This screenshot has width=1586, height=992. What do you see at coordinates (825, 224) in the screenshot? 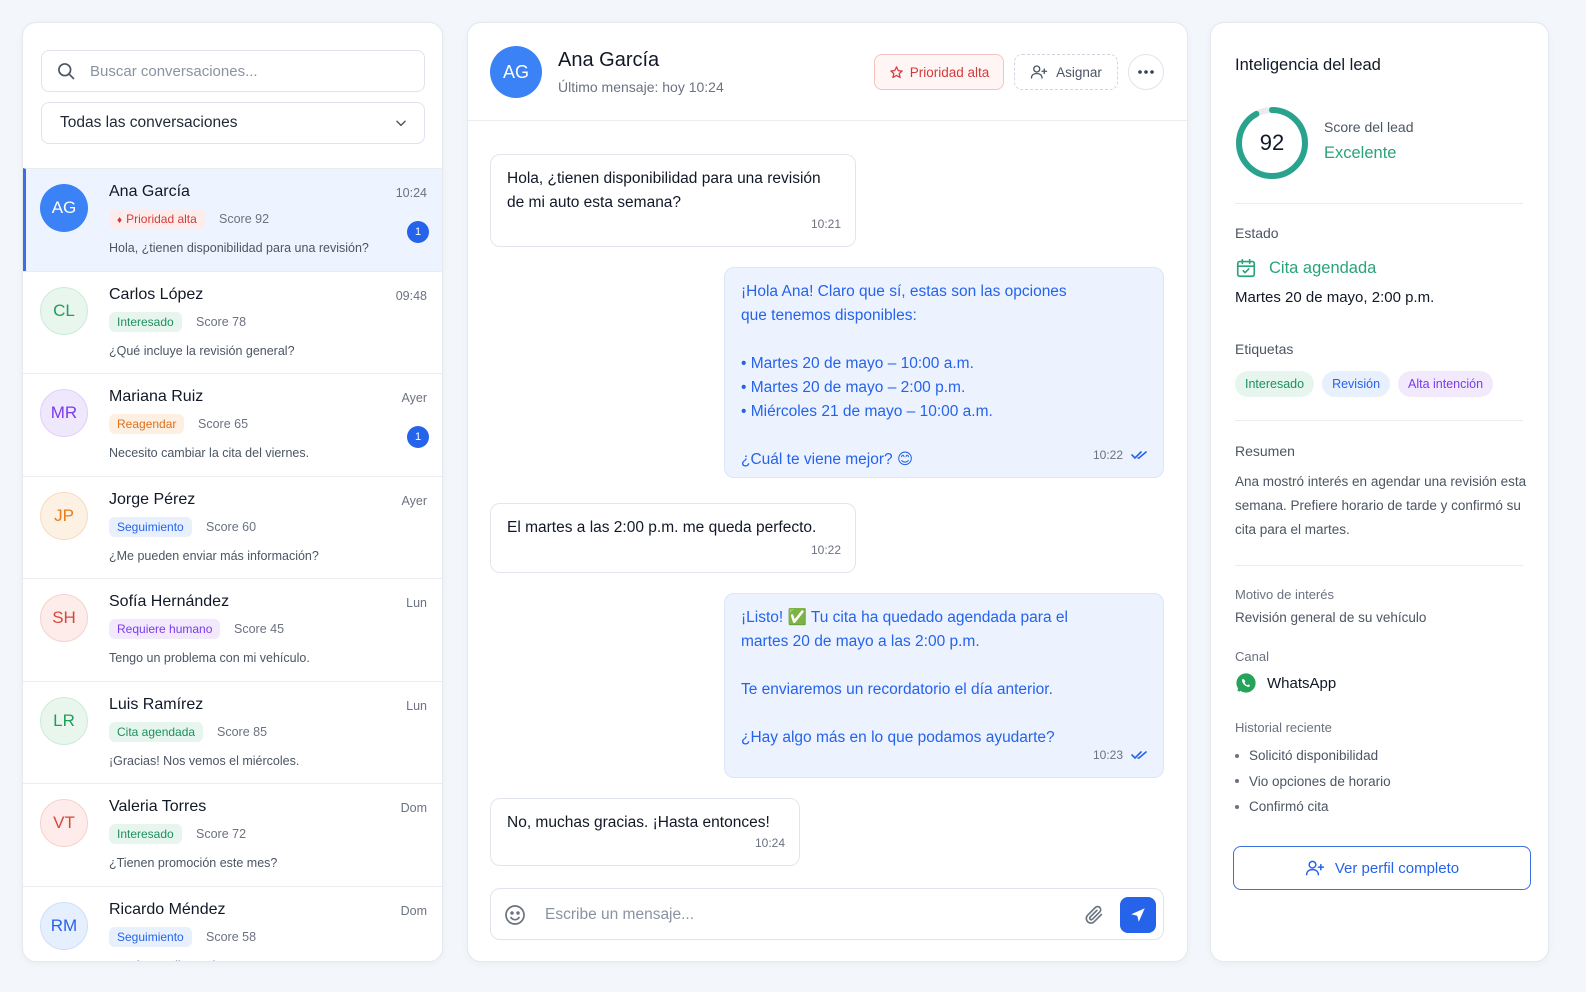
I see `message-time: 10:21` at bounding box center [825, 224].